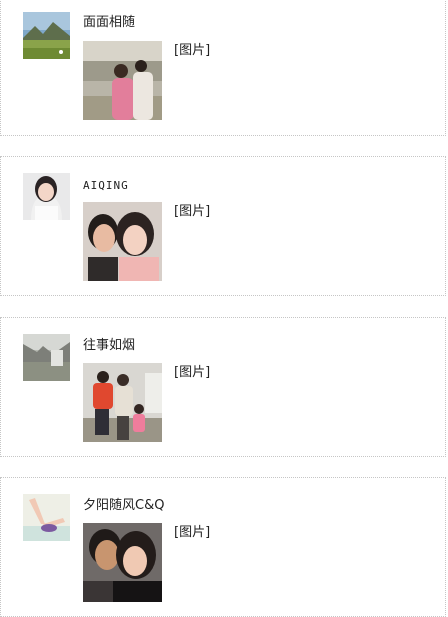 This screenshot has height=617, width=448. I want to click on couple-kiss-photo-icon, so click(122, 562).